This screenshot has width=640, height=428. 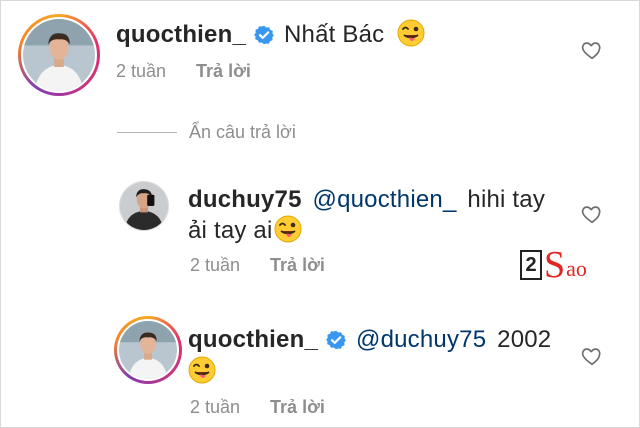 What do you see at coordinates (215, 407) in the screenshot?
I see `comment-3-time: 2 tuần` at bounding box center [215, 407].